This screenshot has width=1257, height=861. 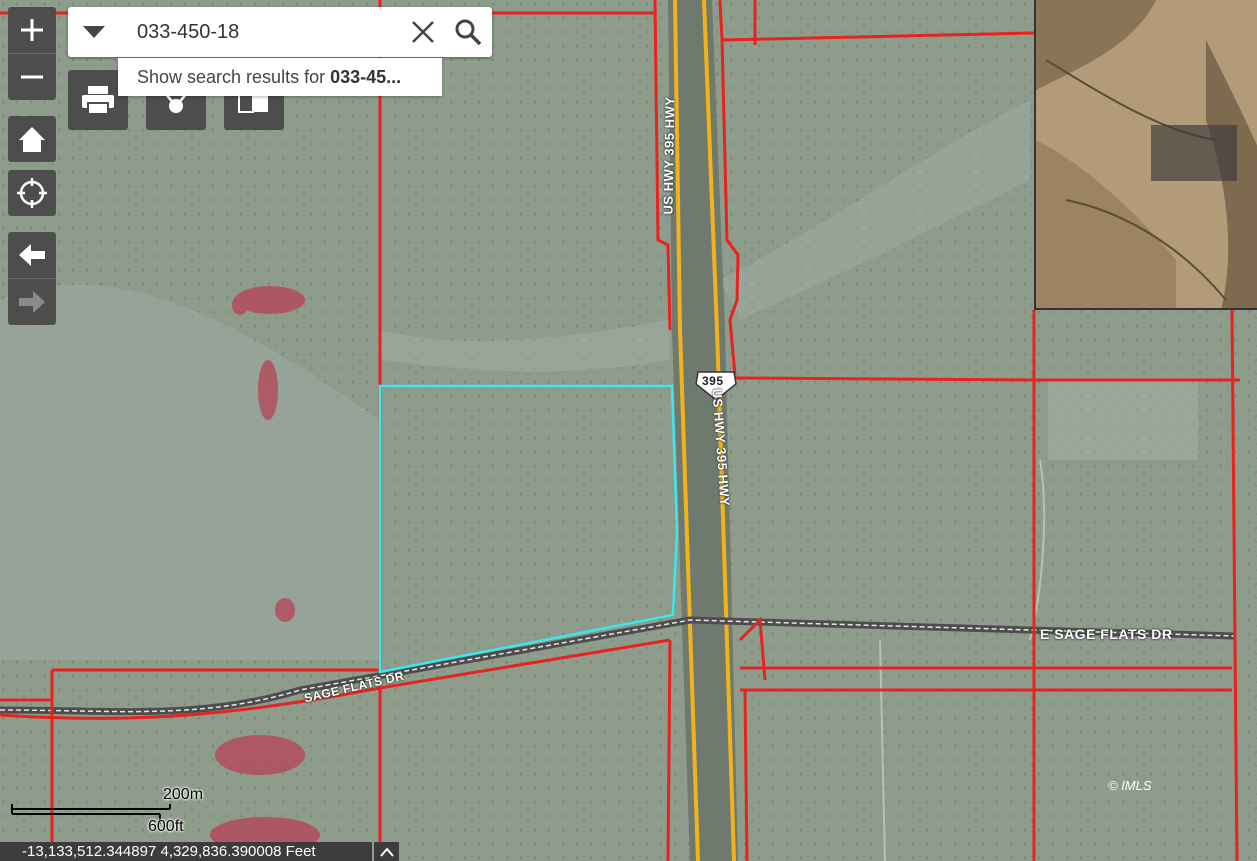 I want to click on copyright-text: © IMLS, so click(x=1130, y=785).